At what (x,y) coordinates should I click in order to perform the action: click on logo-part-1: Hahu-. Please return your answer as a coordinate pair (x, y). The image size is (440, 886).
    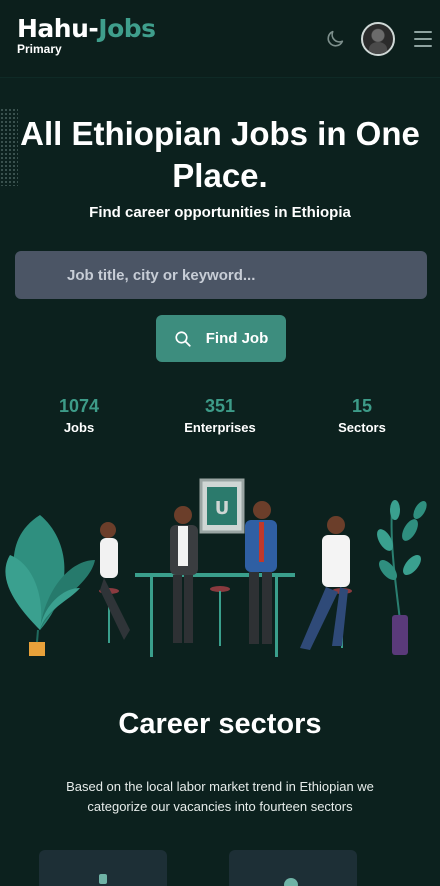
    Looking at the image, I should click on (58, 28).